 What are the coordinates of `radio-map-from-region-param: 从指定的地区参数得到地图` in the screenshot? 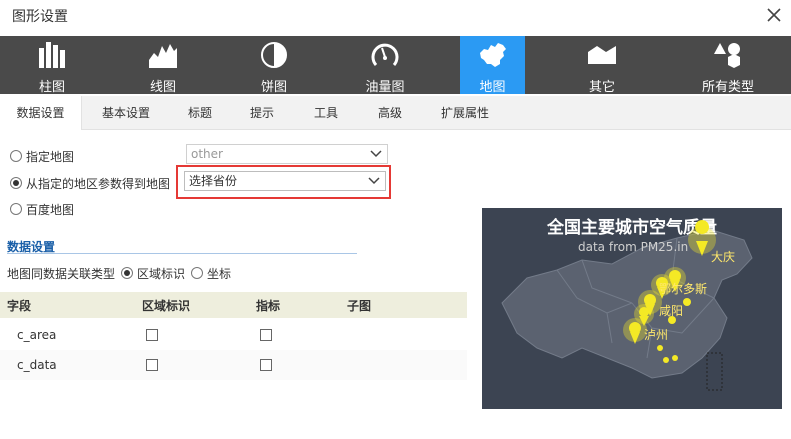 It's located at (90, 183).